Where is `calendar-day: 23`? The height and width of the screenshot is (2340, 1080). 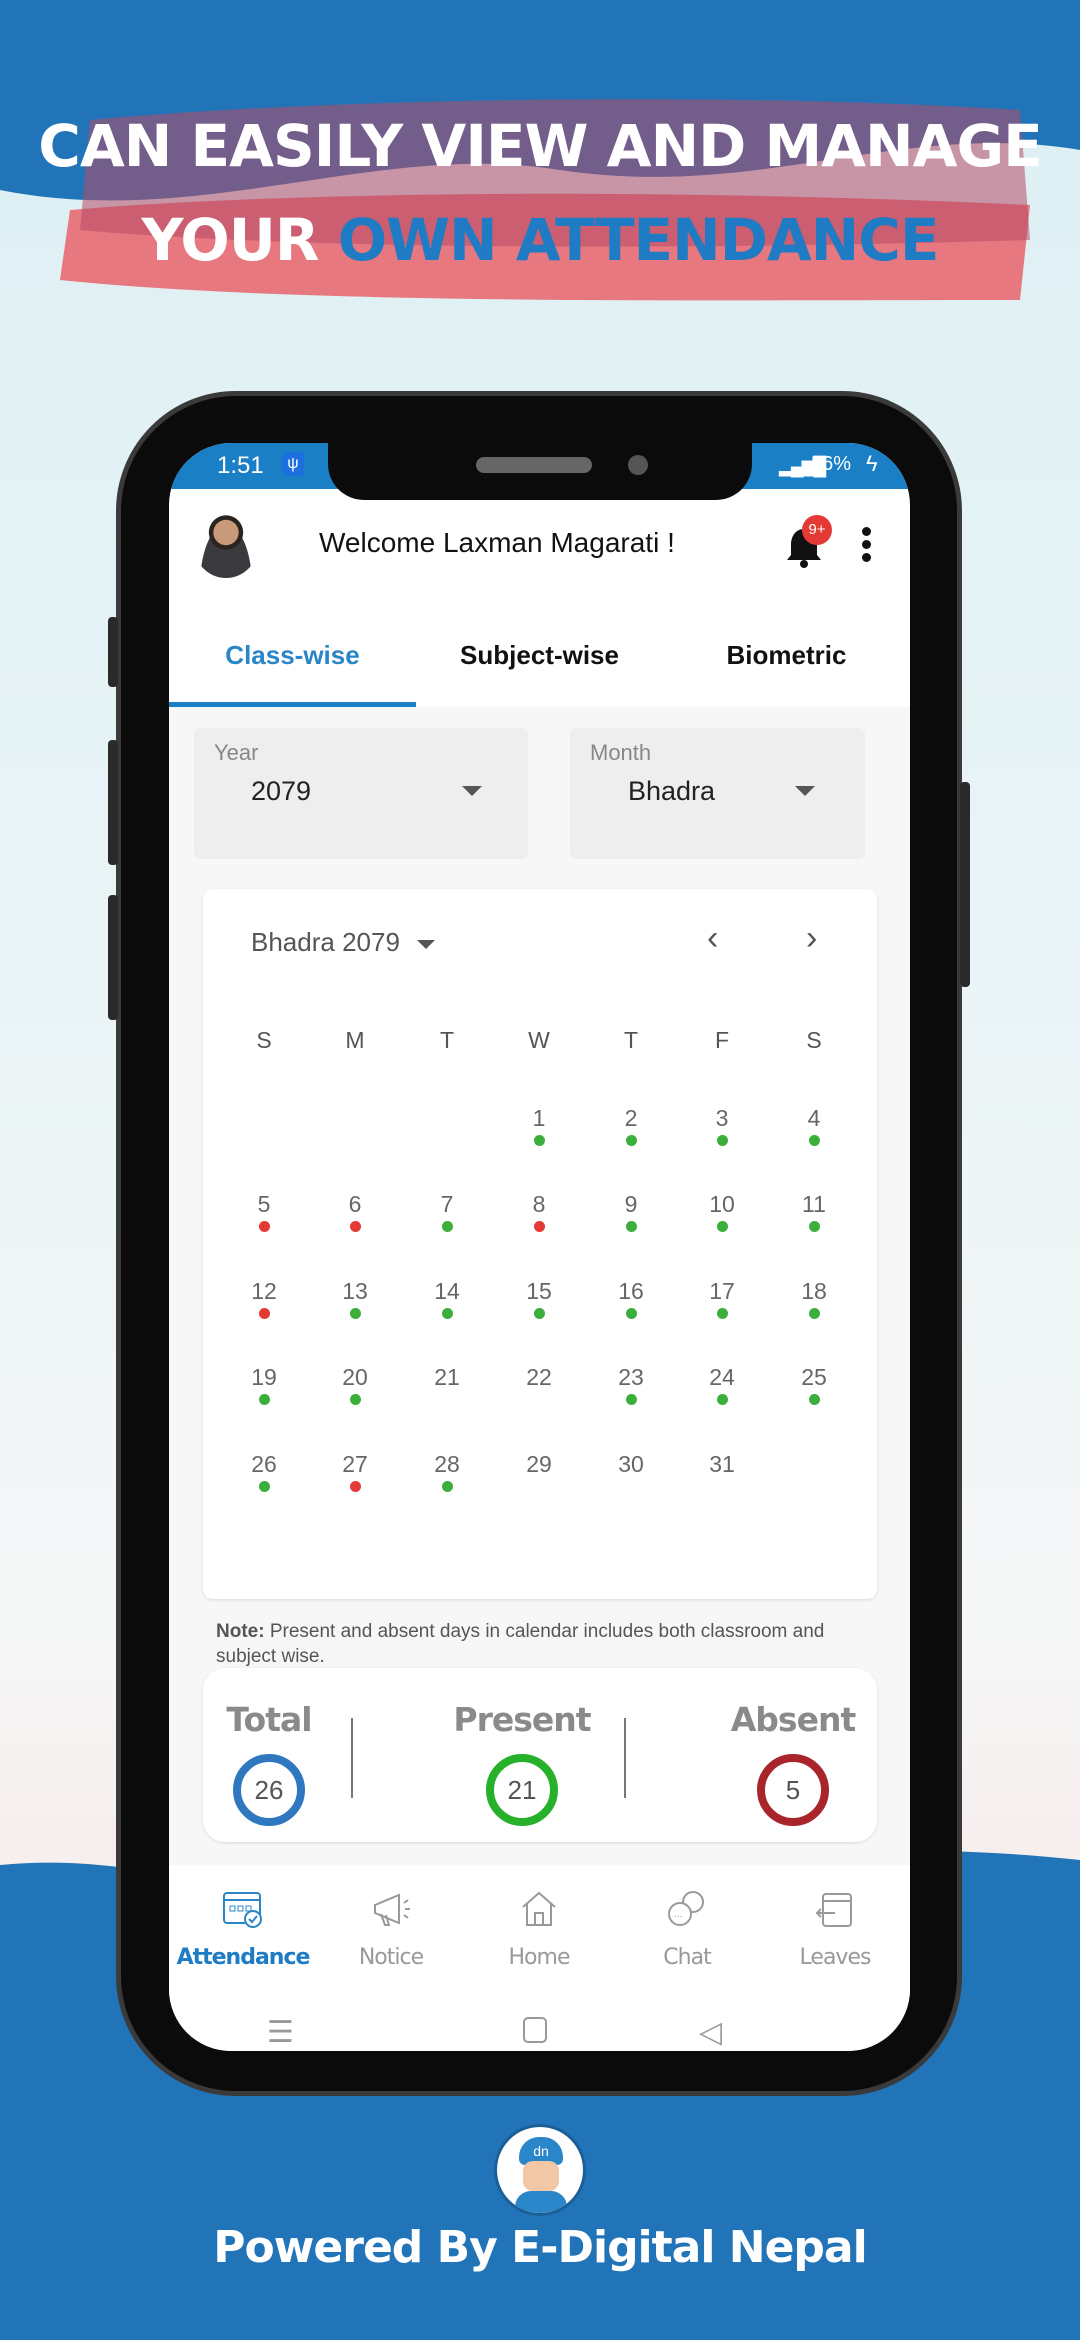 calendar-day: 23 is located at coordinates (631, 1377).